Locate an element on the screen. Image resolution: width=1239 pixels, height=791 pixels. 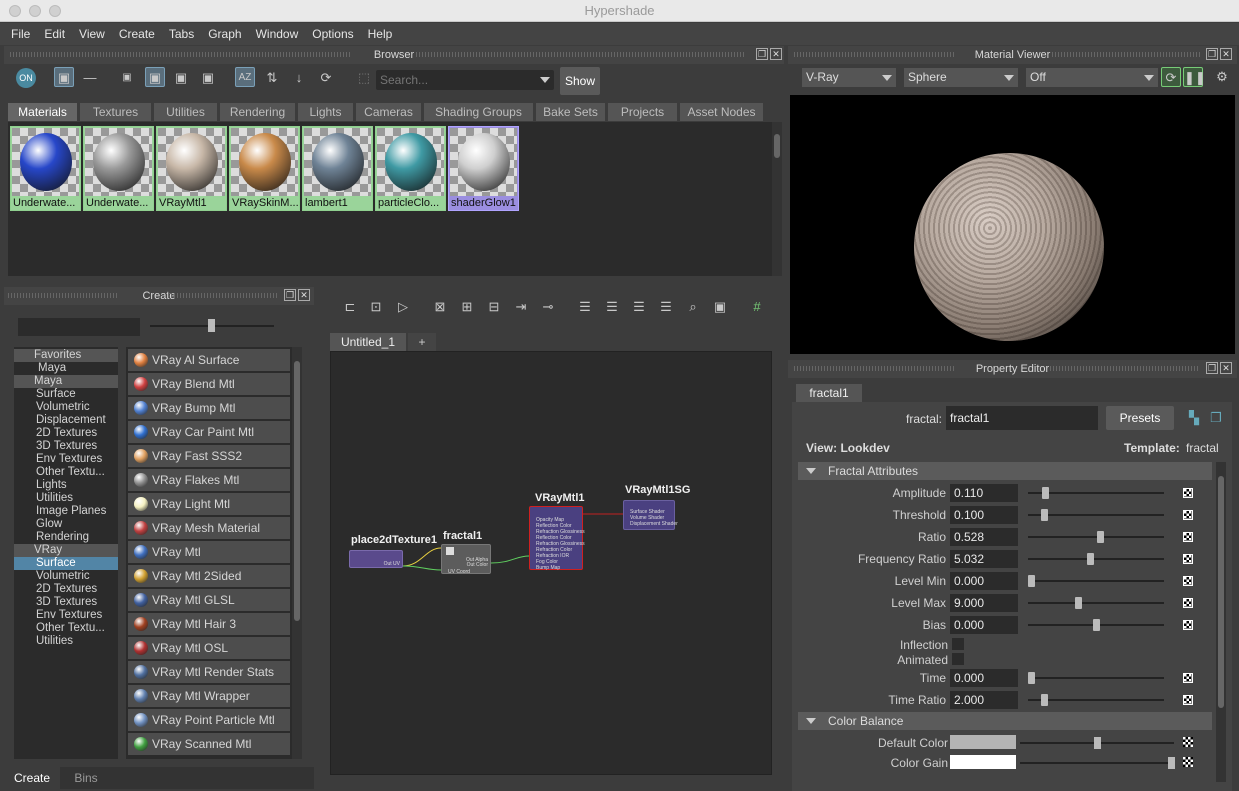
refresh-render-icon: ⟳ is located at coordinates (1171, 77).